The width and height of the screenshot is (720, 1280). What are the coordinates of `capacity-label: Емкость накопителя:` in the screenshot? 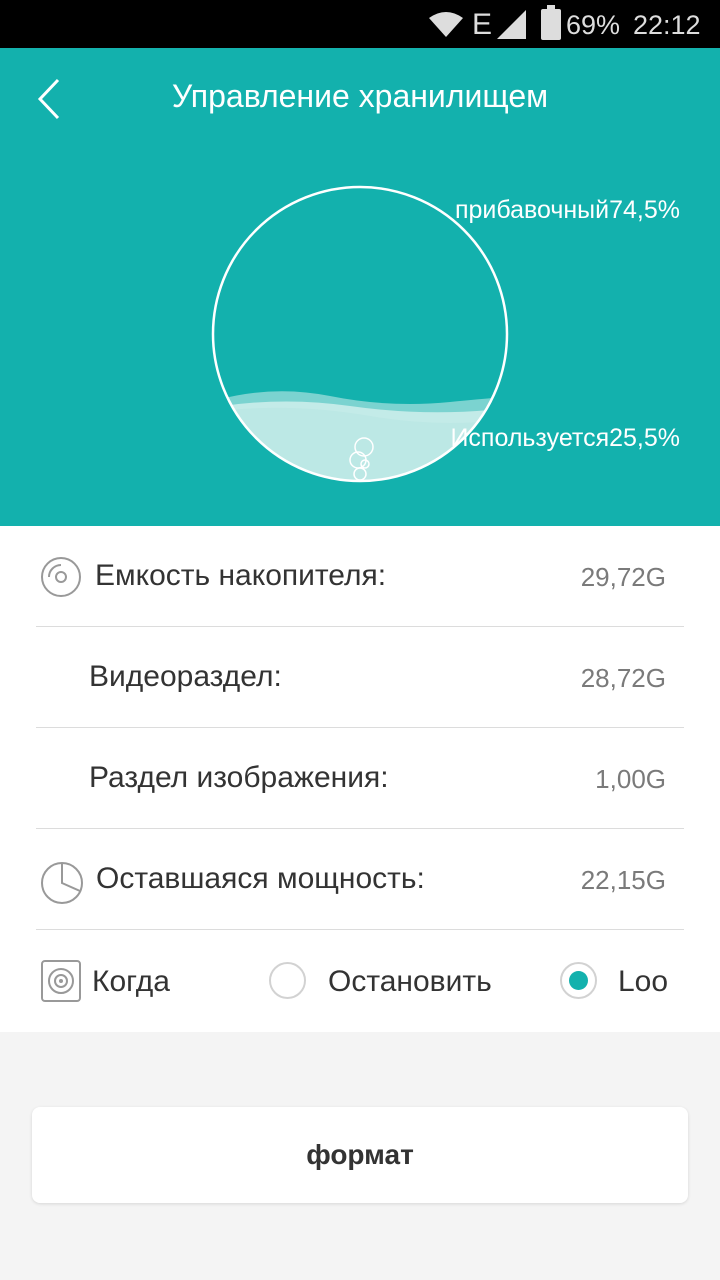 It's located at (241, 575).